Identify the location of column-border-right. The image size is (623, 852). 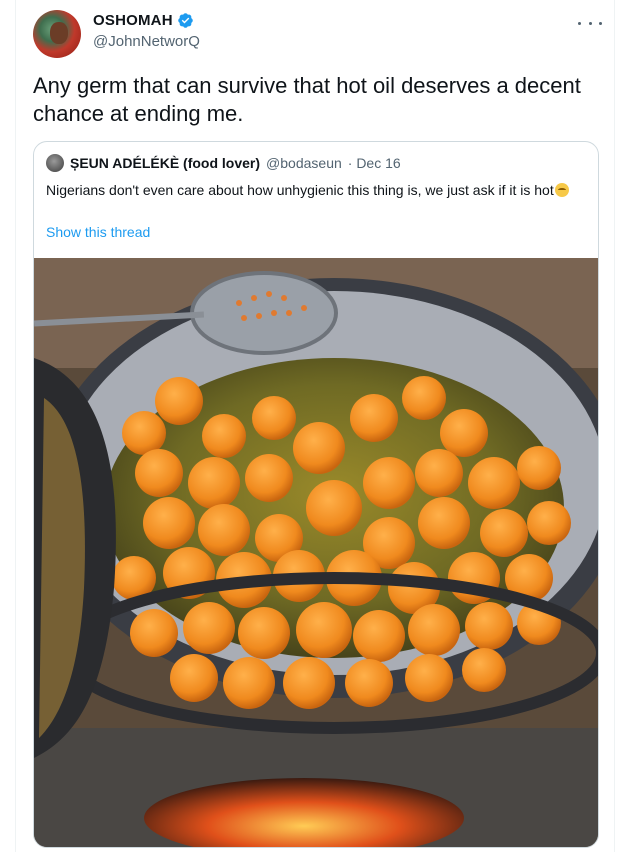
(614, 426).